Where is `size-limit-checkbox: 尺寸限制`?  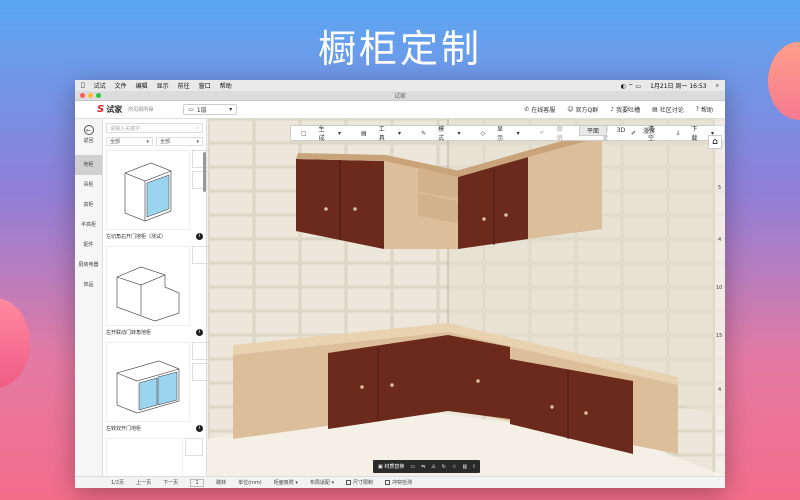
size-limit-checkbox: 尺寸限制 is located at coordinates (359, 482).